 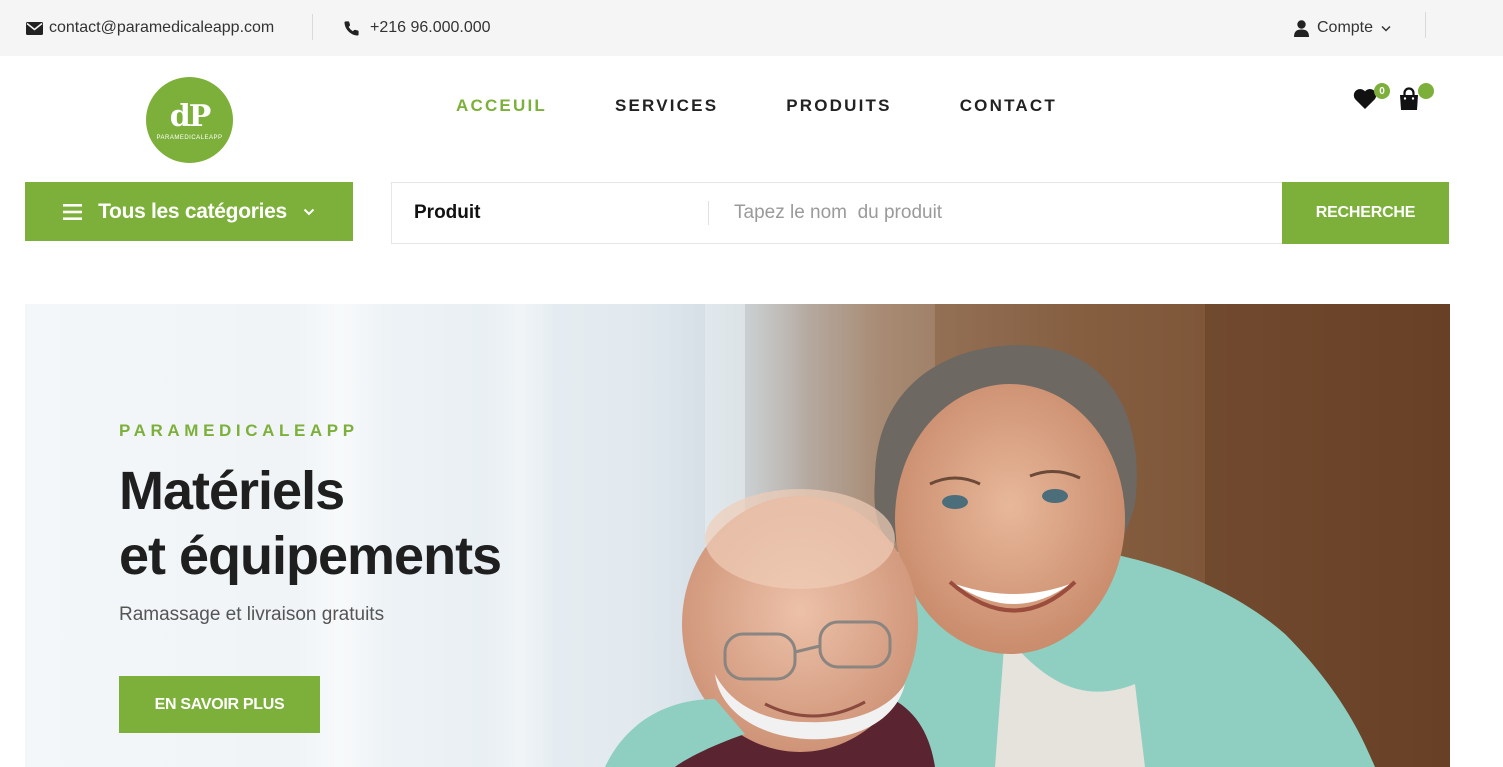 What do you see at coordinates (447, 213) in the screenshot?
I see `search-category-select: Produit` at bounding box center [447, 213].